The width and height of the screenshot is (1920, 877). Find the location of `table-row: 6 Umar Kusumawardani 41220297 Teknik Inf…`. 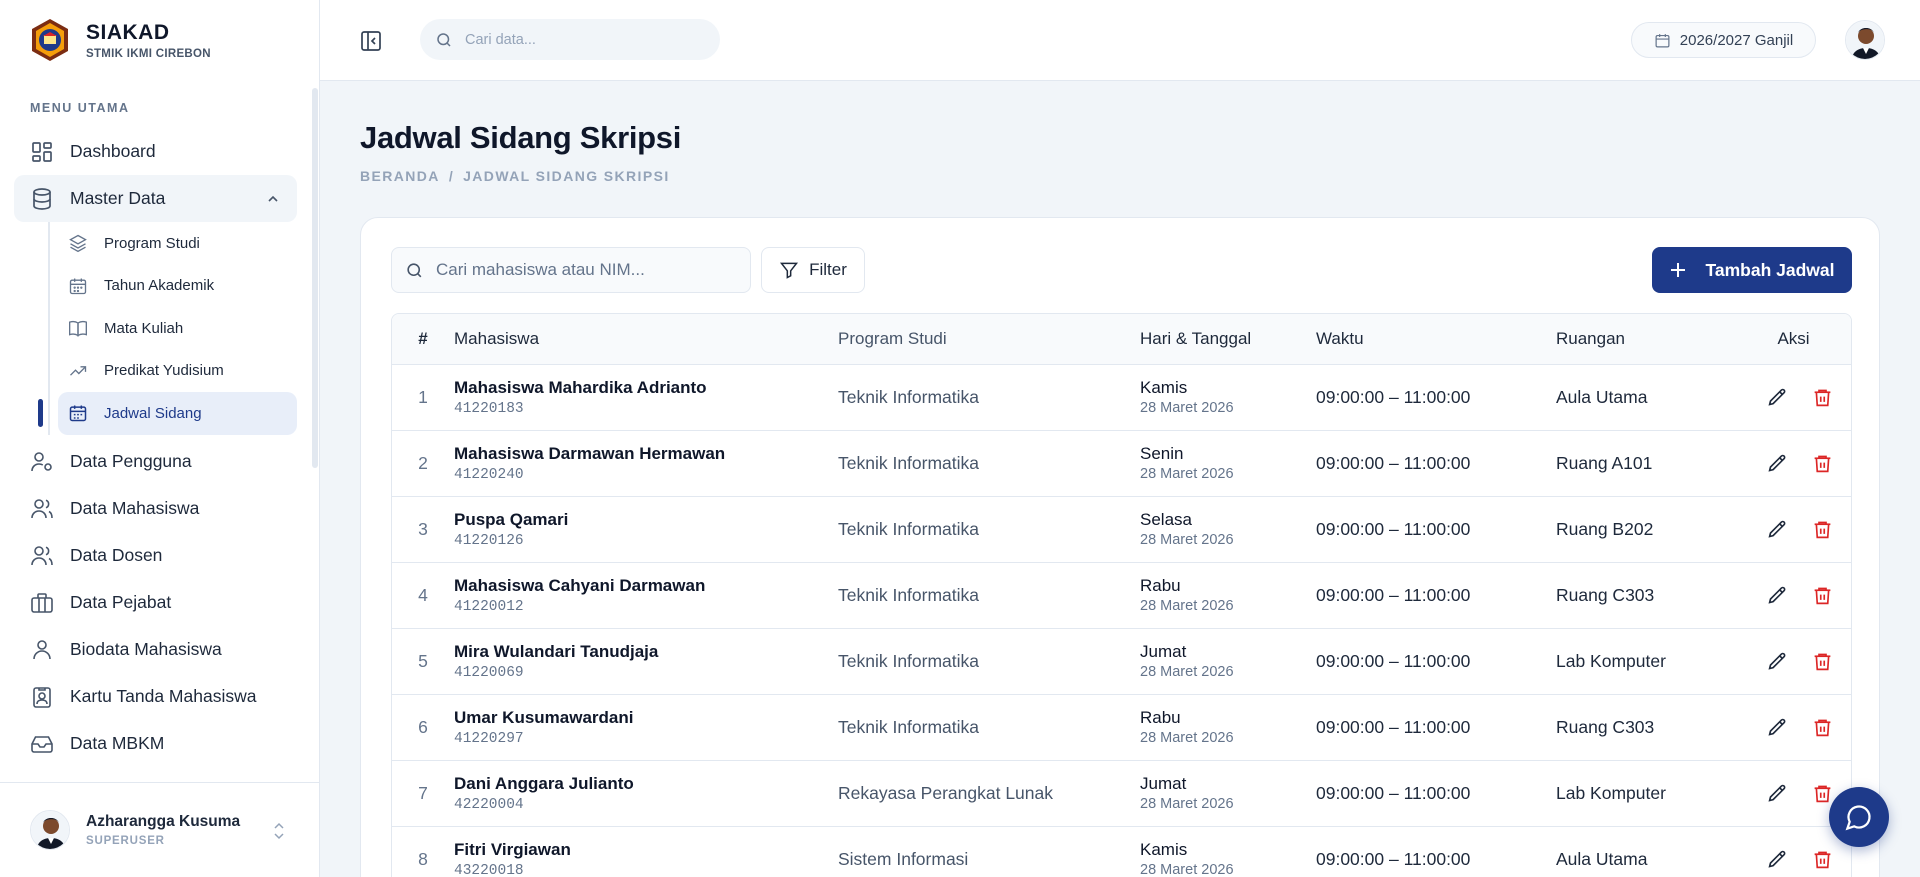

table-row: 6 Umar Kusumawardani 41220297 Teknik Inf… is located at coordinates (1121, 727).